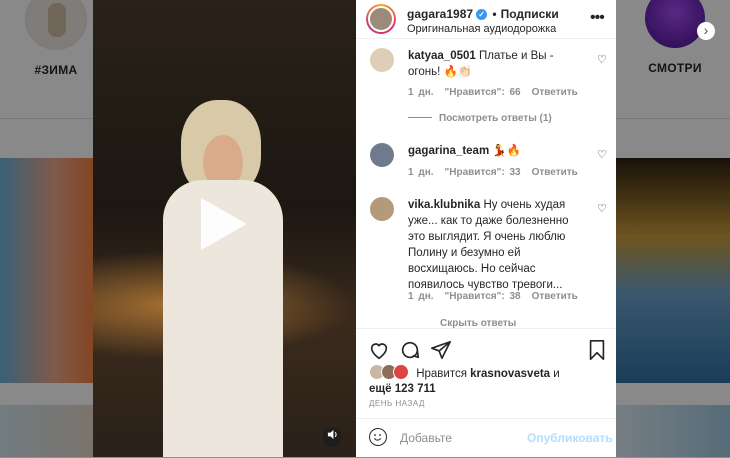 This screenshot has height=458, width=730. I want to click on play-icon, so click(224, 224).